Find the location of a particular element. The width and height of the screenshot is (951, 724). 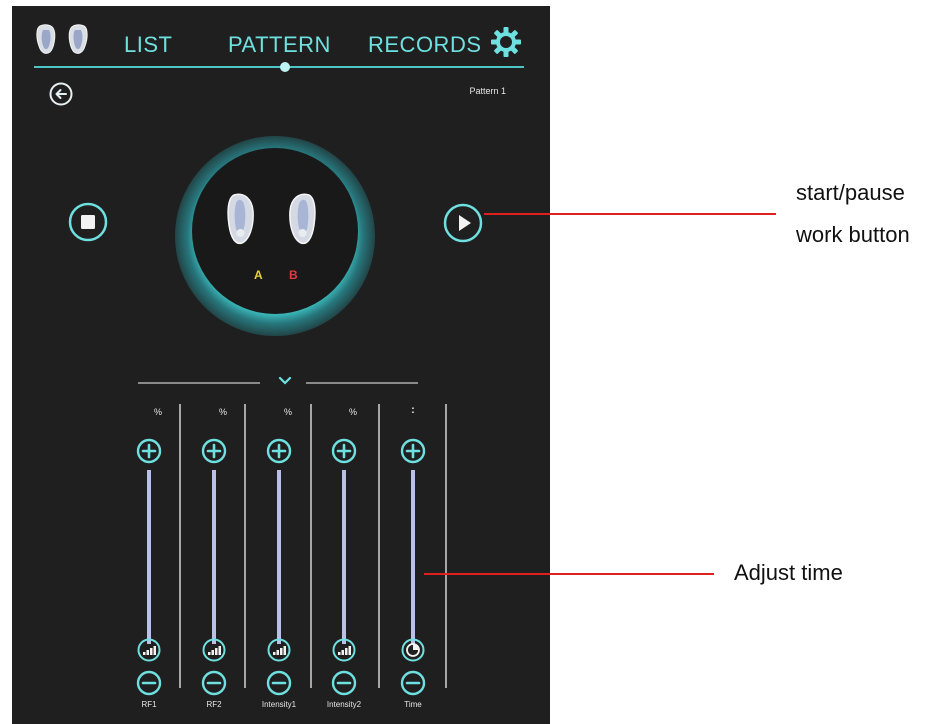

intensity2-slider is located at coordinates (344, 557).